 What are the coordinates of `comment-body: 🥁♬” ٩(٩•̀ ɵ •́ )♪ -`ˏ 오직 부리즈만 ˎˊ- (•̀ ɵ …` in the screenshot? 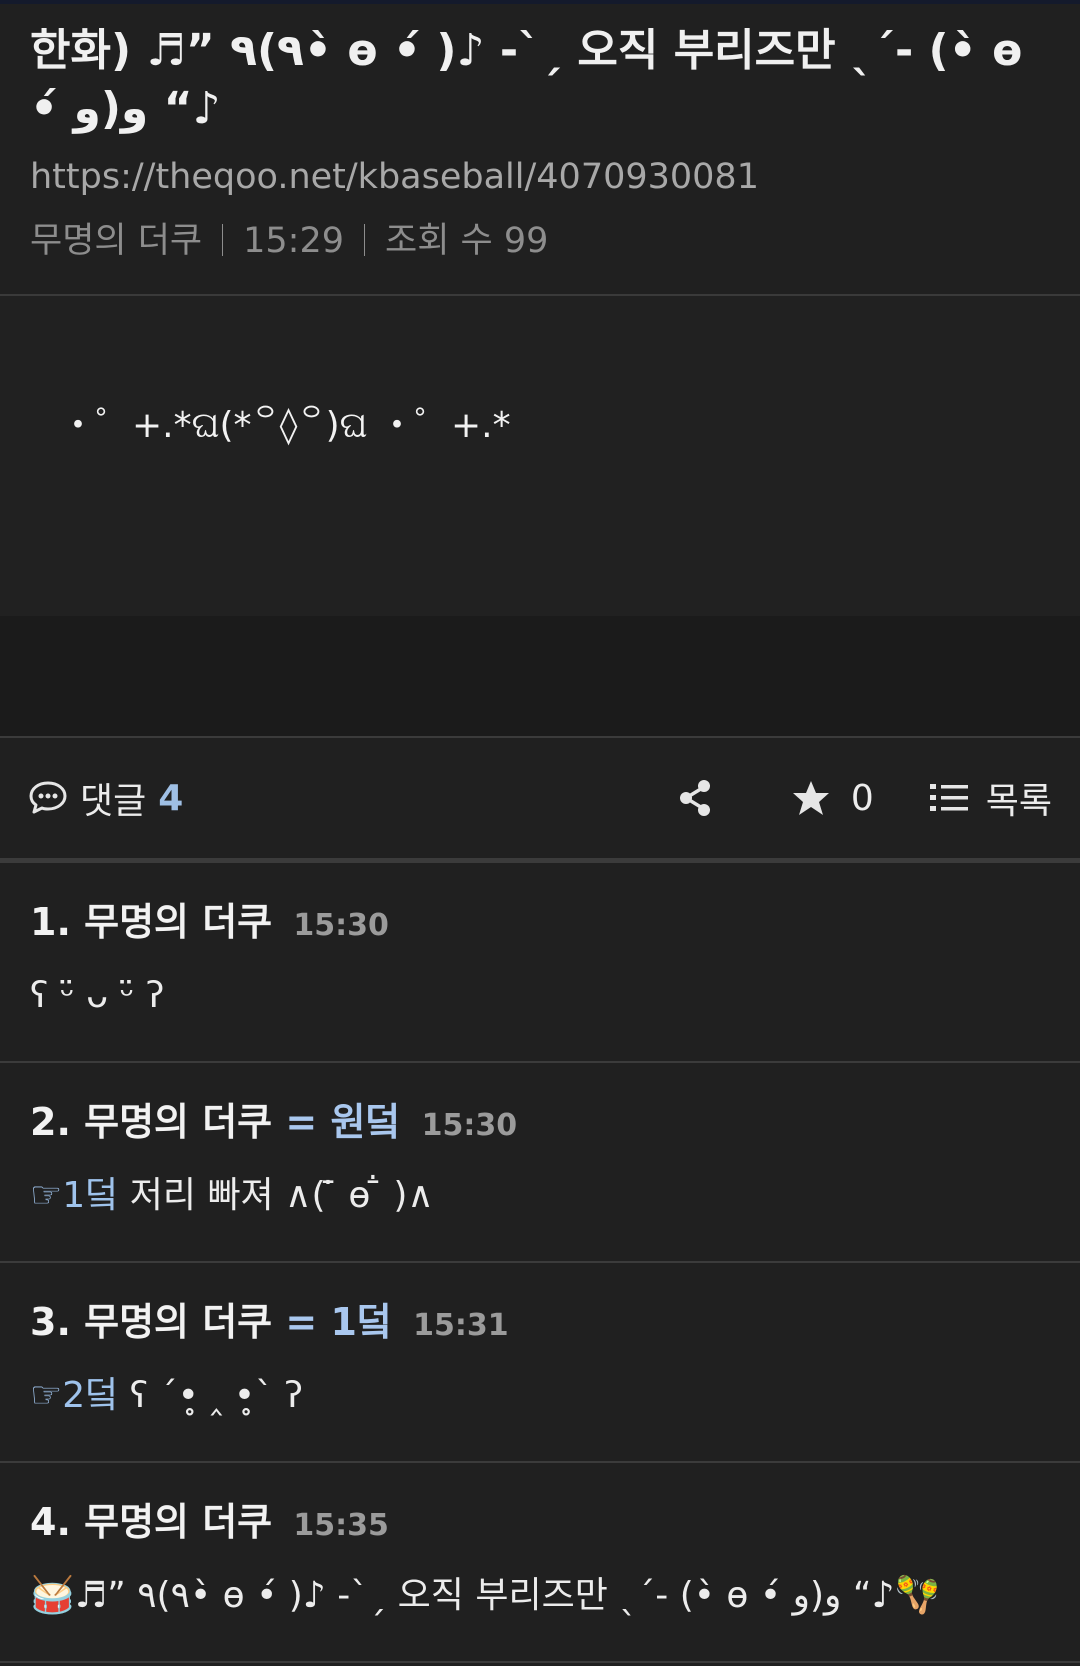 It's located at (540, 1596).